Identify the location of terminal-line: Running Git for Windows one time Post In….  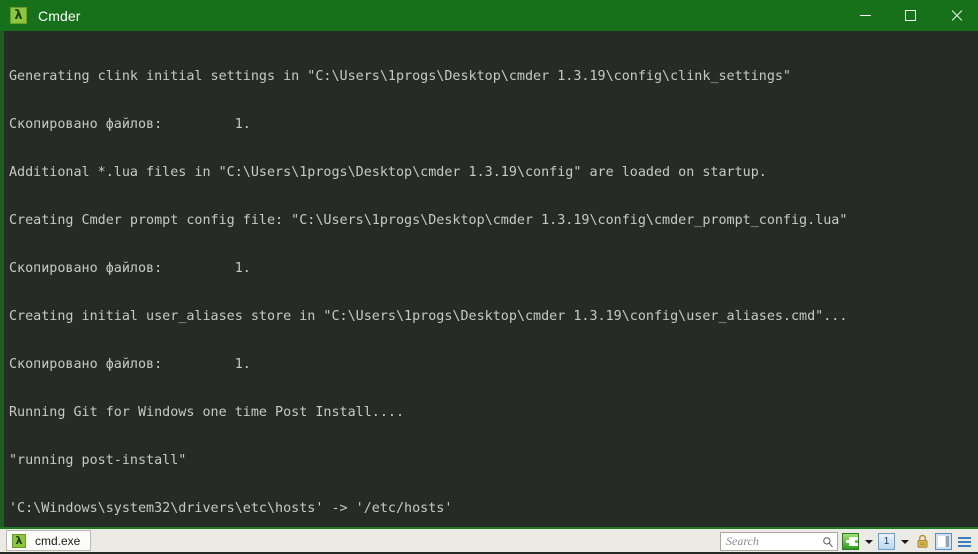
(207, 412).